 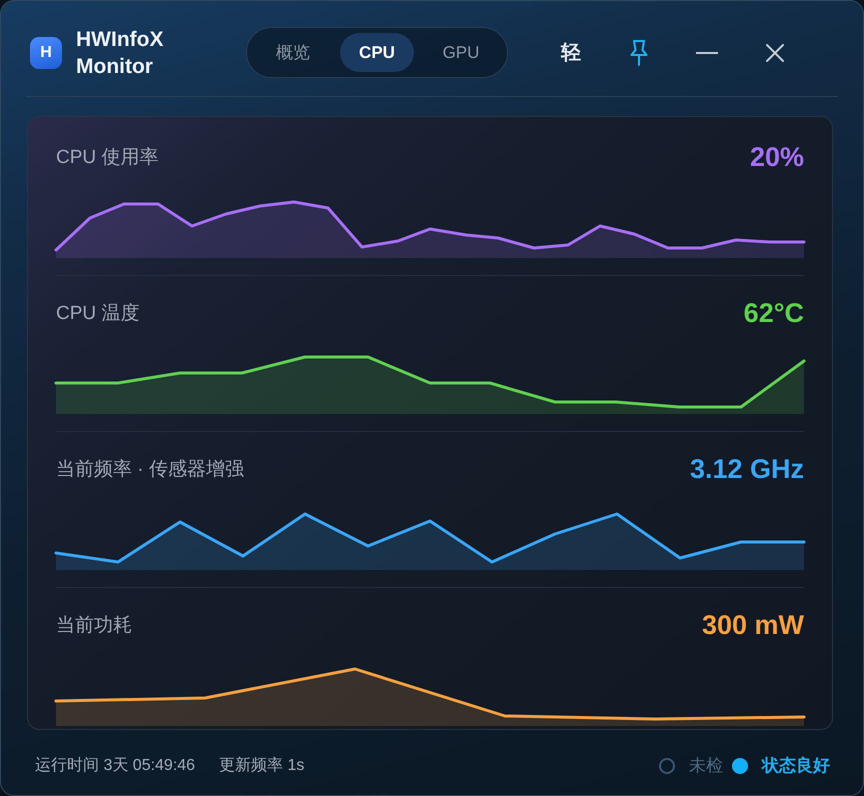 I want to click on metric-value: 3.12 GHz, so click(x=747, y=469).